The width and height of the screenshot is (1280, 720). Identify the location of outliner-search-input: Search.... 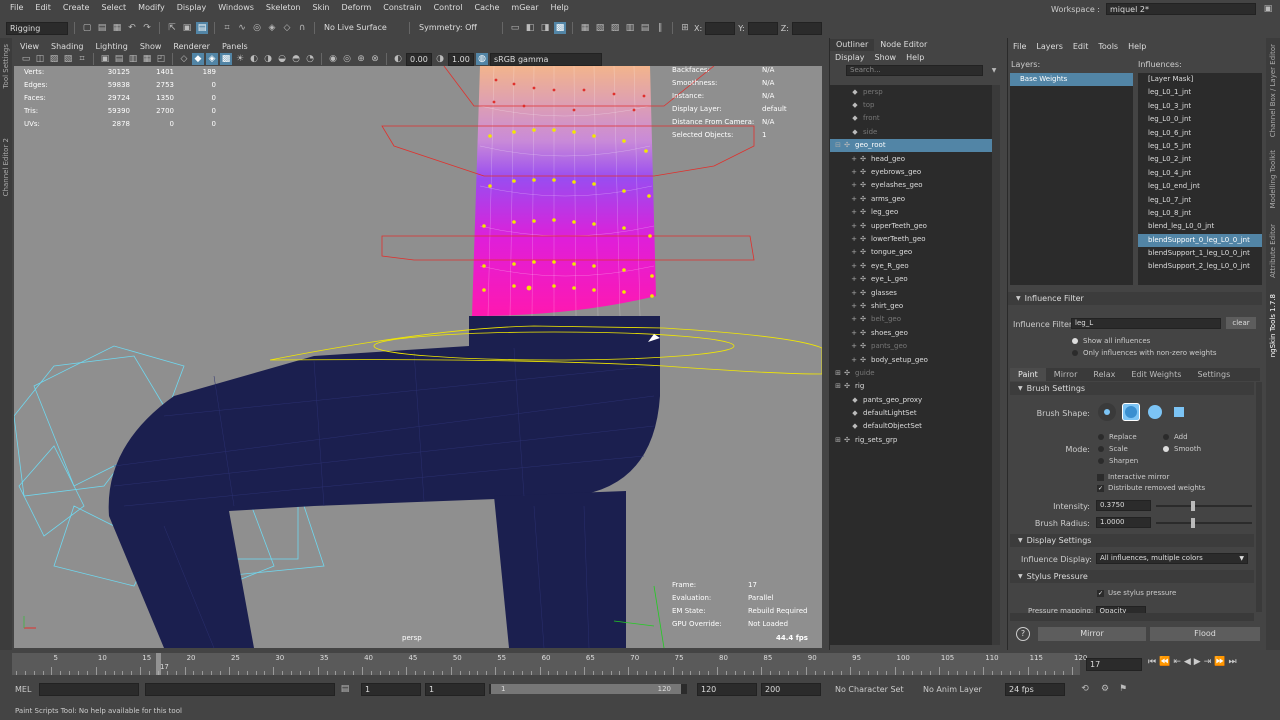
(914, 70).